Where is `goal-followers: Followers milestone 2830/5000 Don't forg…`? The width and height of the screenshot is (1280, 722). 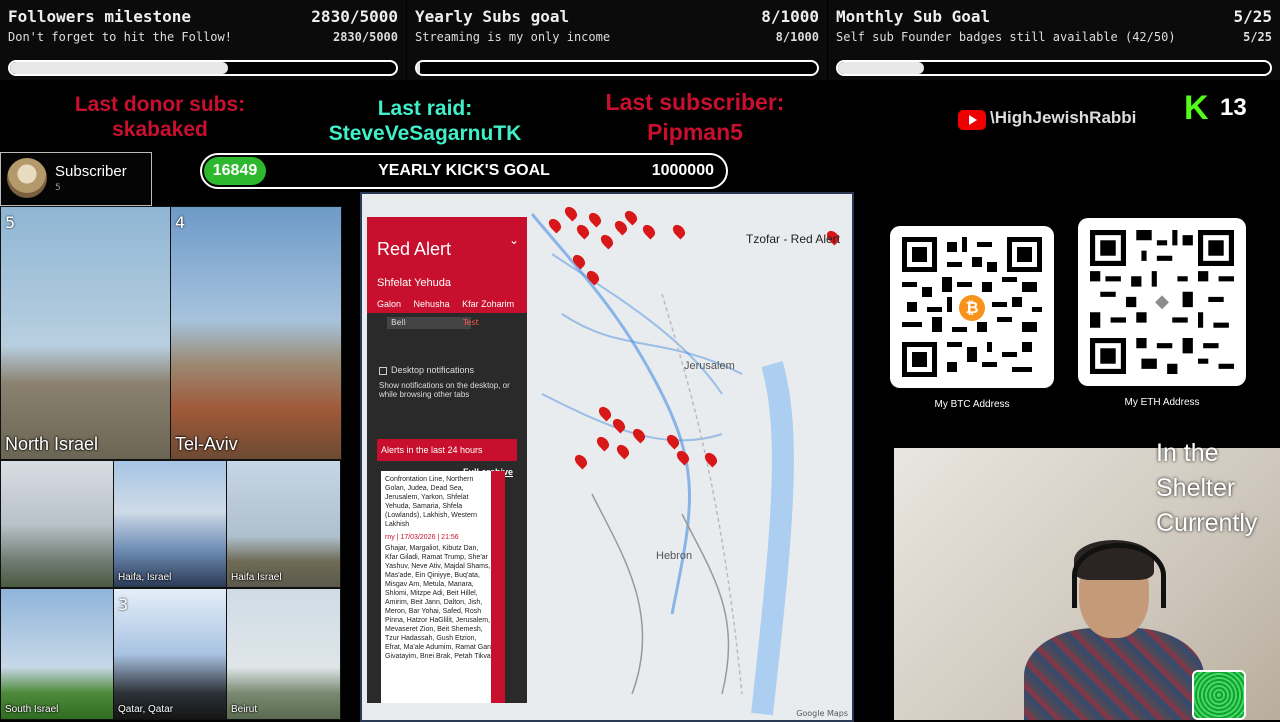
goal-followers: Followers milestone 2830/5000 Don't forg… is located at coordinates (203, 40).